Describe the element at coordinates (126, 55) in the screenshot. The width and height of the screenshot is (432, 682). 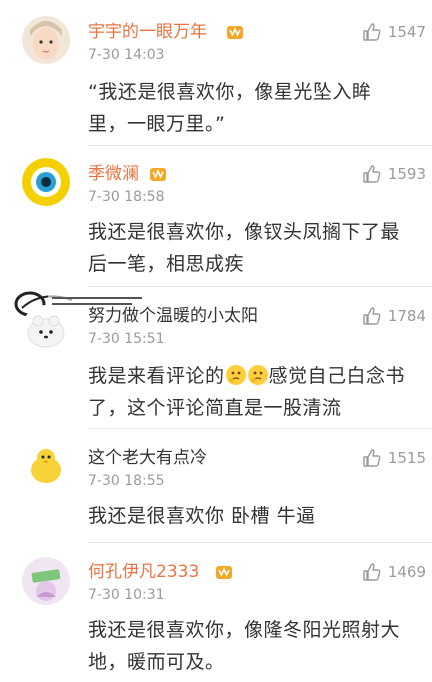
I see `comment-time: 7-30 14:03` at that location.